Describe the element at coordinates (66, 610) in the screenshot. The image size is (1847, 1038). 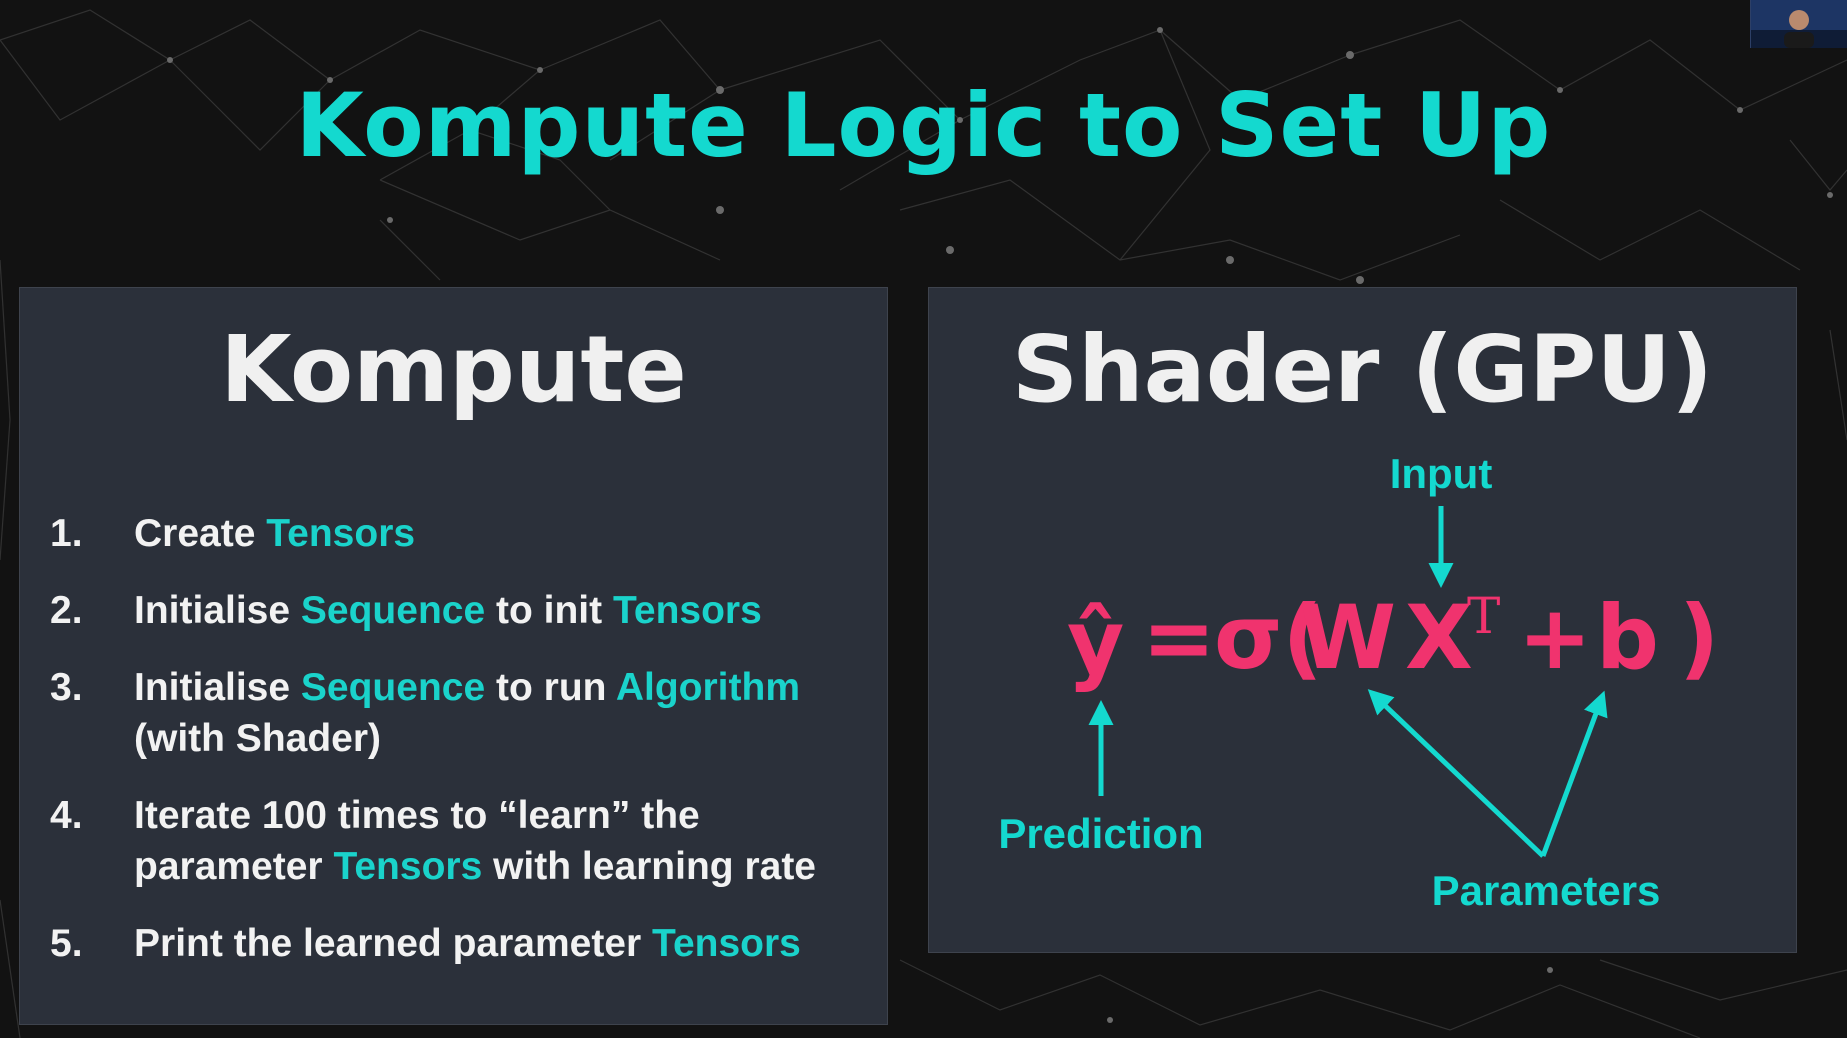
I see `step-number: 2.` at that location.